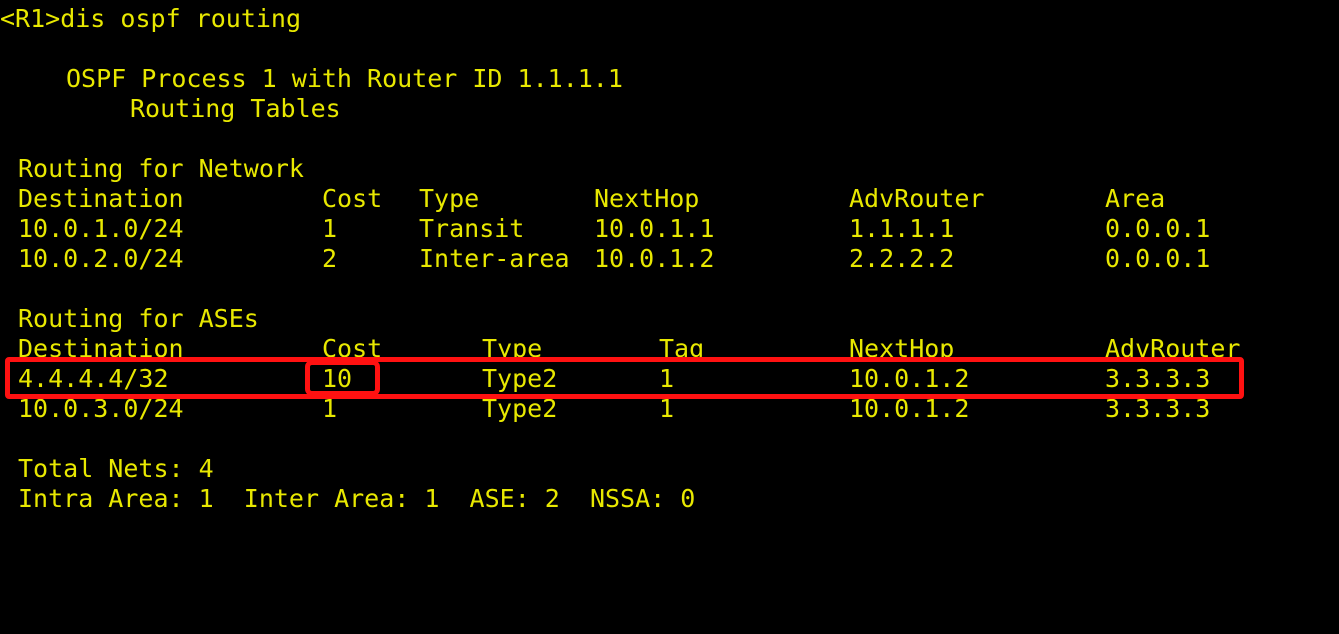 The height and width of the screenshot is (634, 1339). I want to click on summary-total-nets: Total Nets: 4, so click(116, 468).